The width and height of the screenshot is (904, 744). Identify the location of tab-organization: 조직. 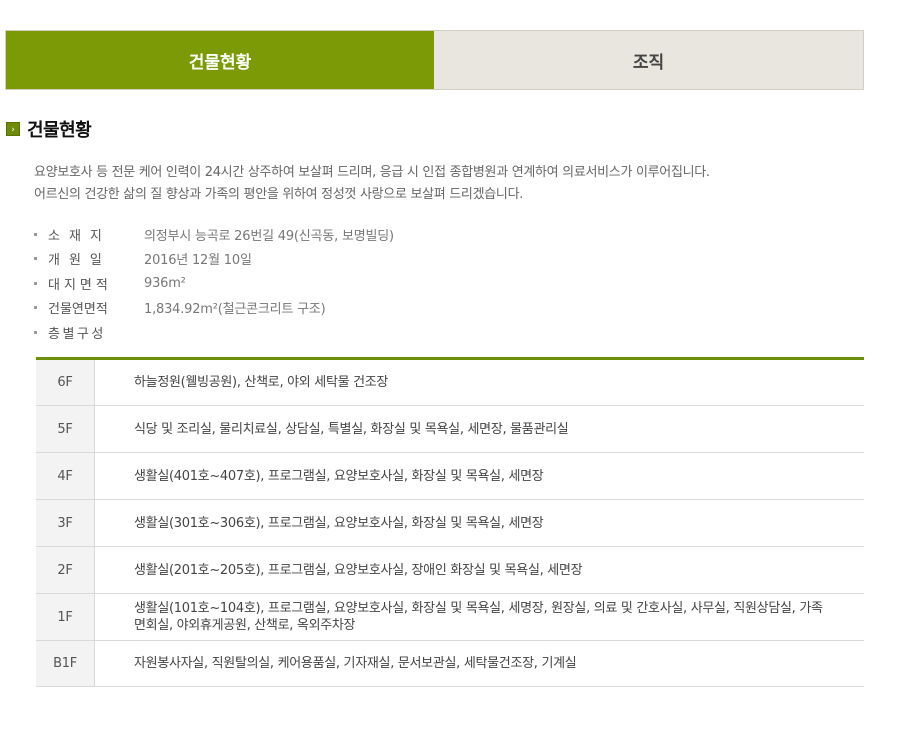
(648, 60).